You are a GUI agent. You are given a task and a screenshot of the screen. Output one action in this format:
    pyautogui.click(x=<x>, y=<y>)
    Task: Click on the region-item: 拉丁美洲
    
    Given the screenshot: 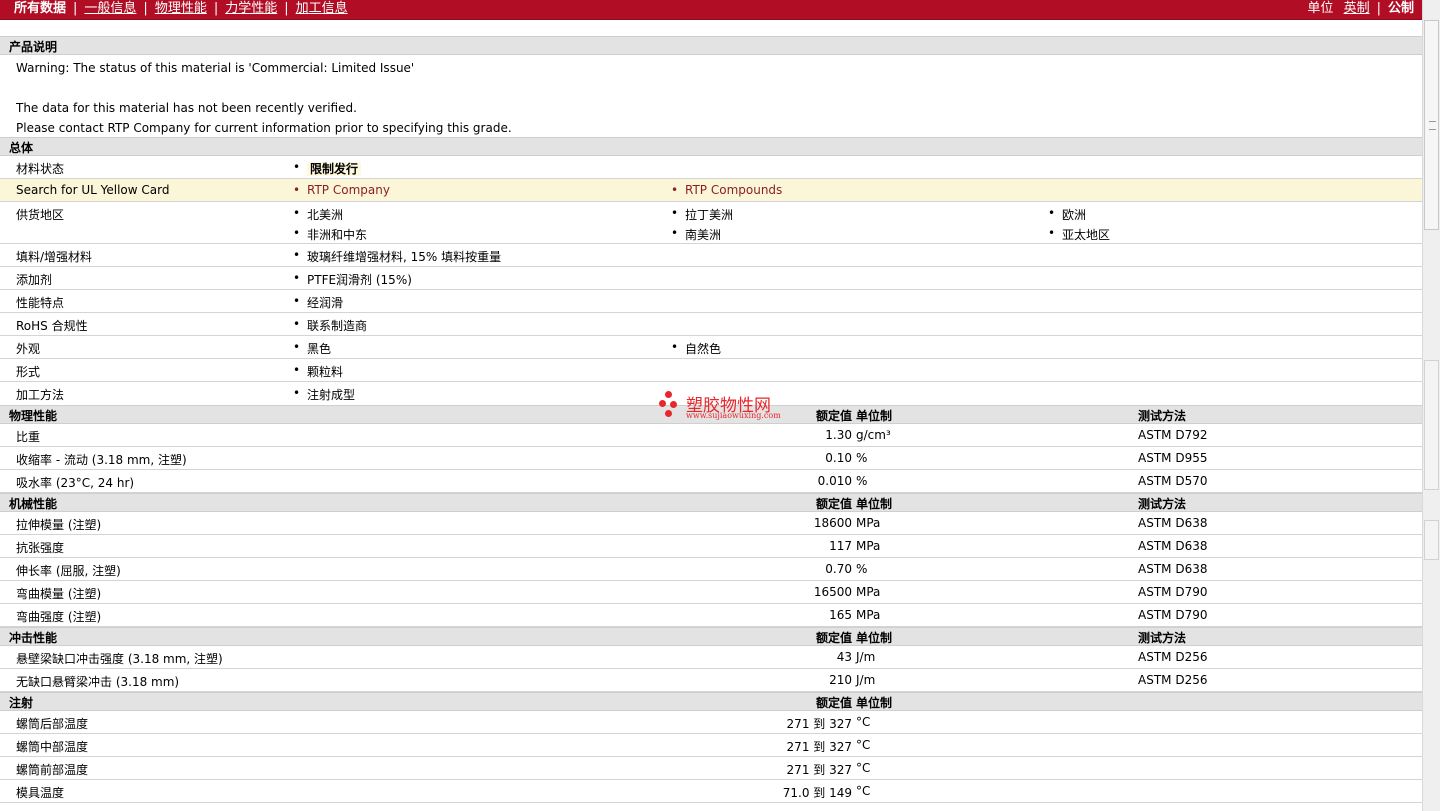 What is the action you would take?
    pyautogui.click(x=702, y=214)
    